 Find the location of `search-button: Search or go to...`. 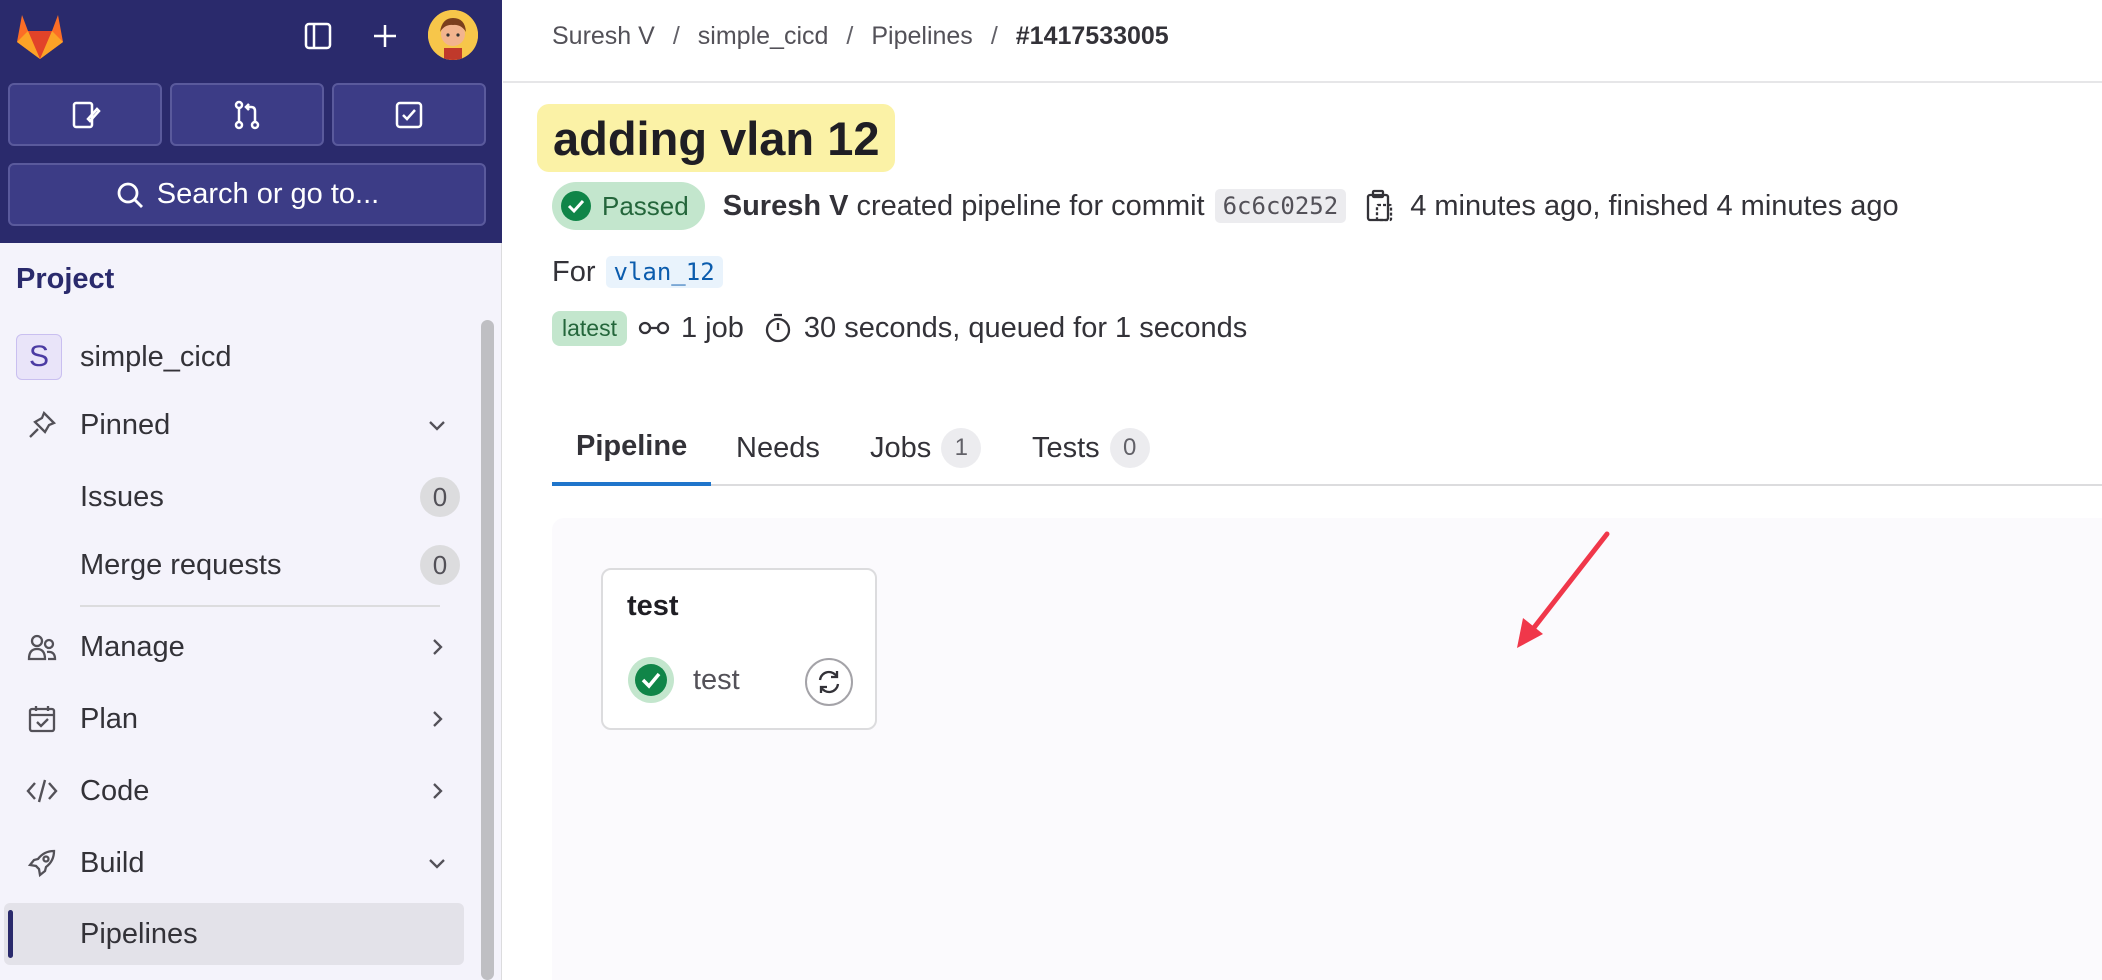

search-button: Search or go to... is located at coordinates (247, 194).